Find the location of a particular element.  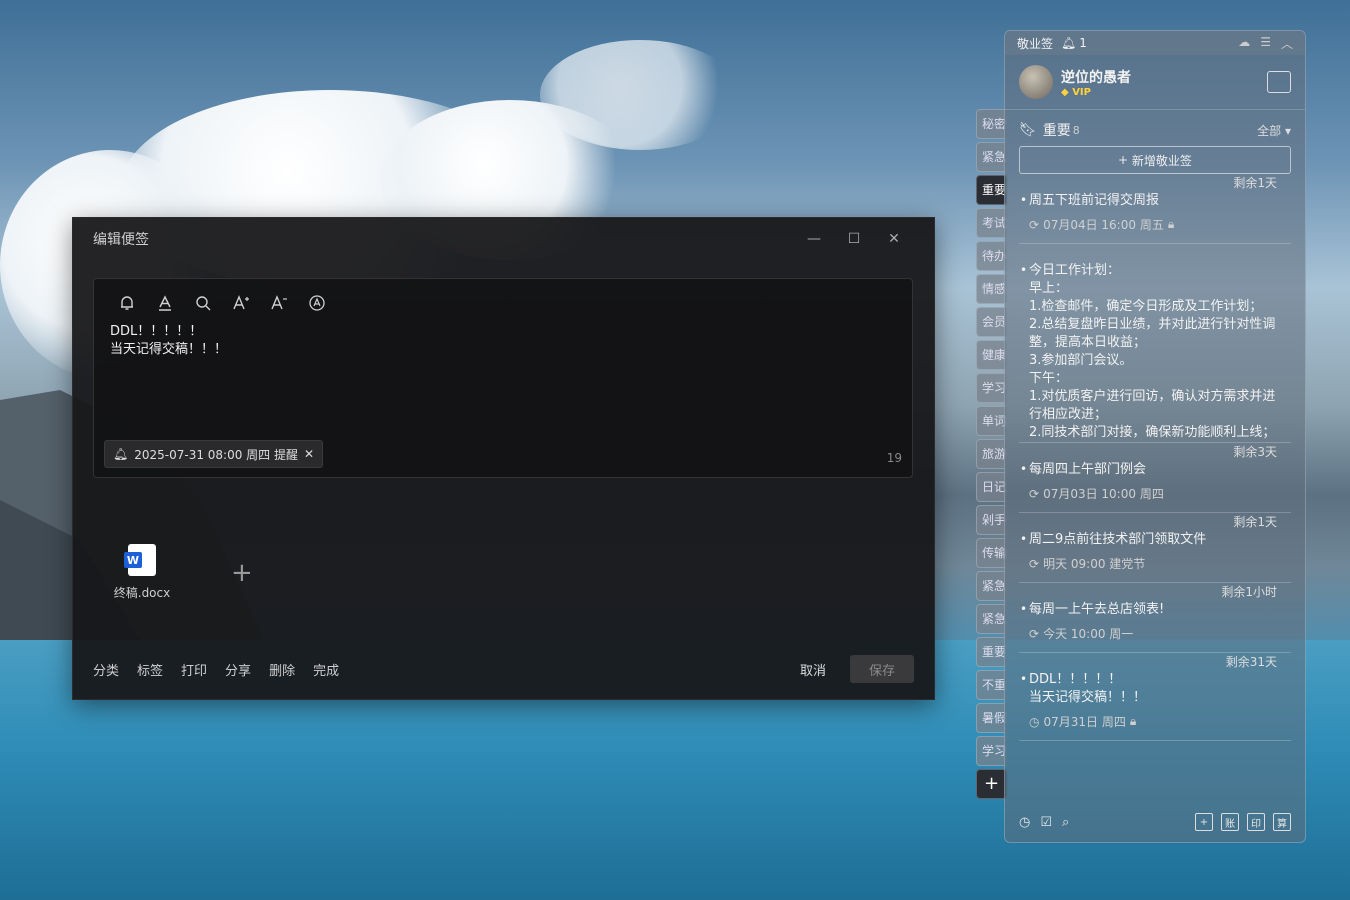

add-attachment-icon: + is located at coordinates (242, 573).